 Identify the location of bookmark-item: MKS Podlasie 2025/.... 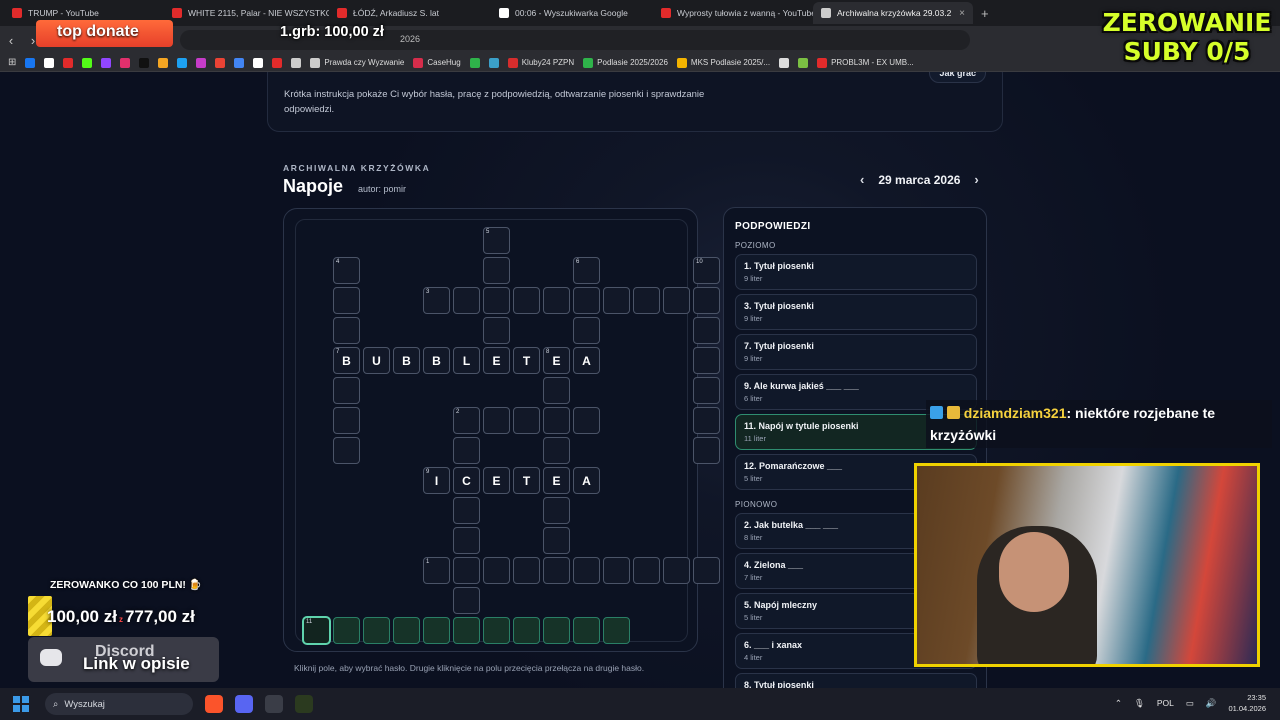
(723, 62).